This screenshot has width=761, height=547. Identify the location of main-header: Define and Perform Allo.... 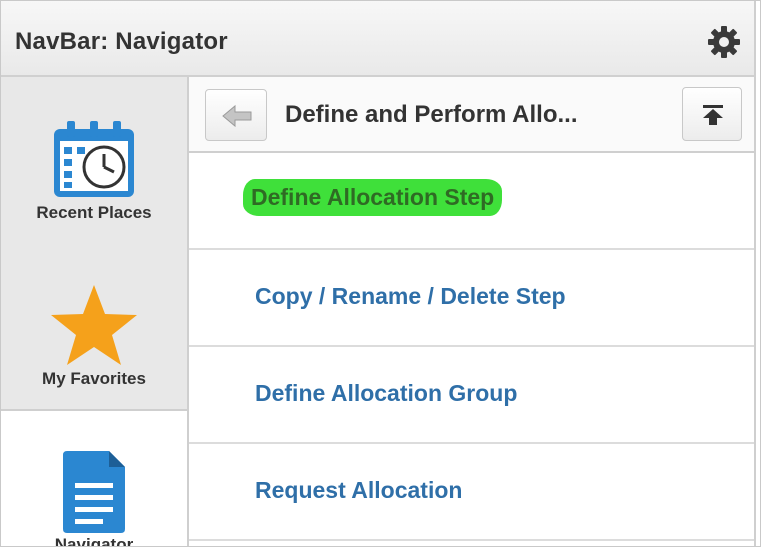
(471, 115).